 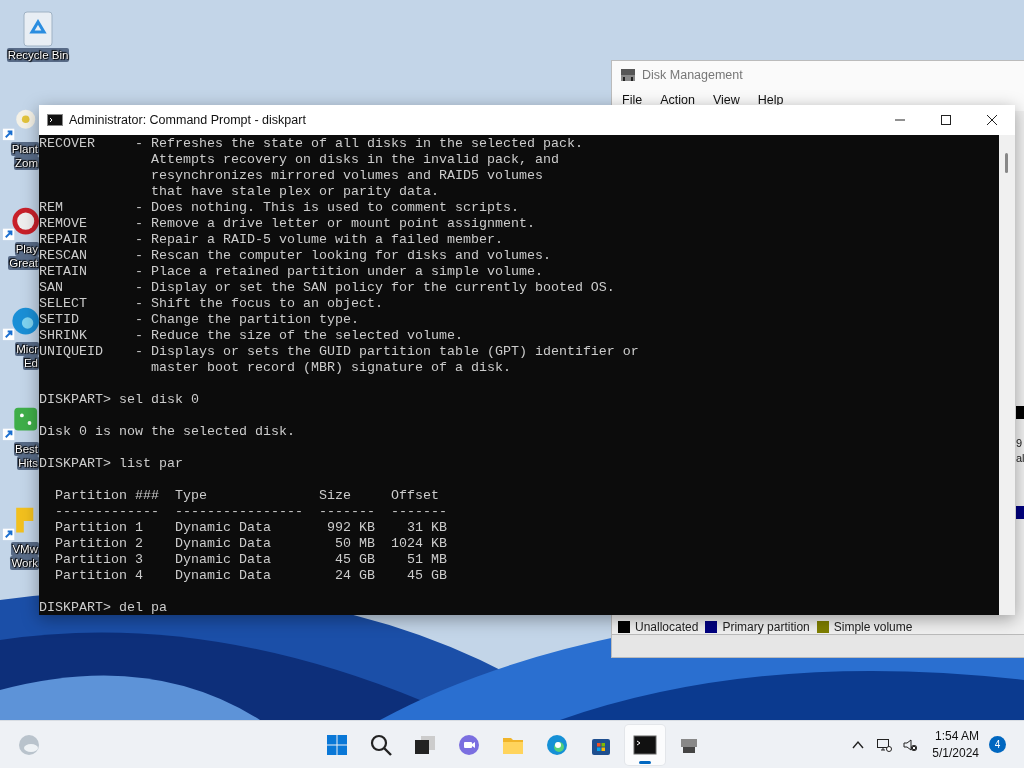 What do you see at coordinates (311, 144) in the screenshot?
I see `console-line: RECOVER - Refreshes the state of all disks in the selected pack.` at bounding box center [311, 144].